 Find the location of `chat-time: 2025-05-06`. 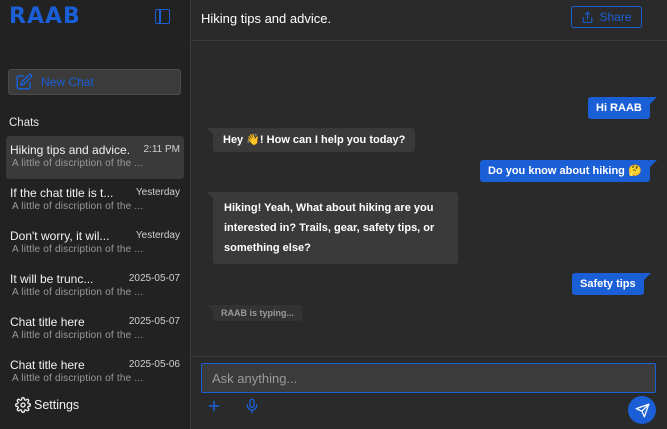

chat-time: 2025-05-06 is located at coordinates (154, 364).